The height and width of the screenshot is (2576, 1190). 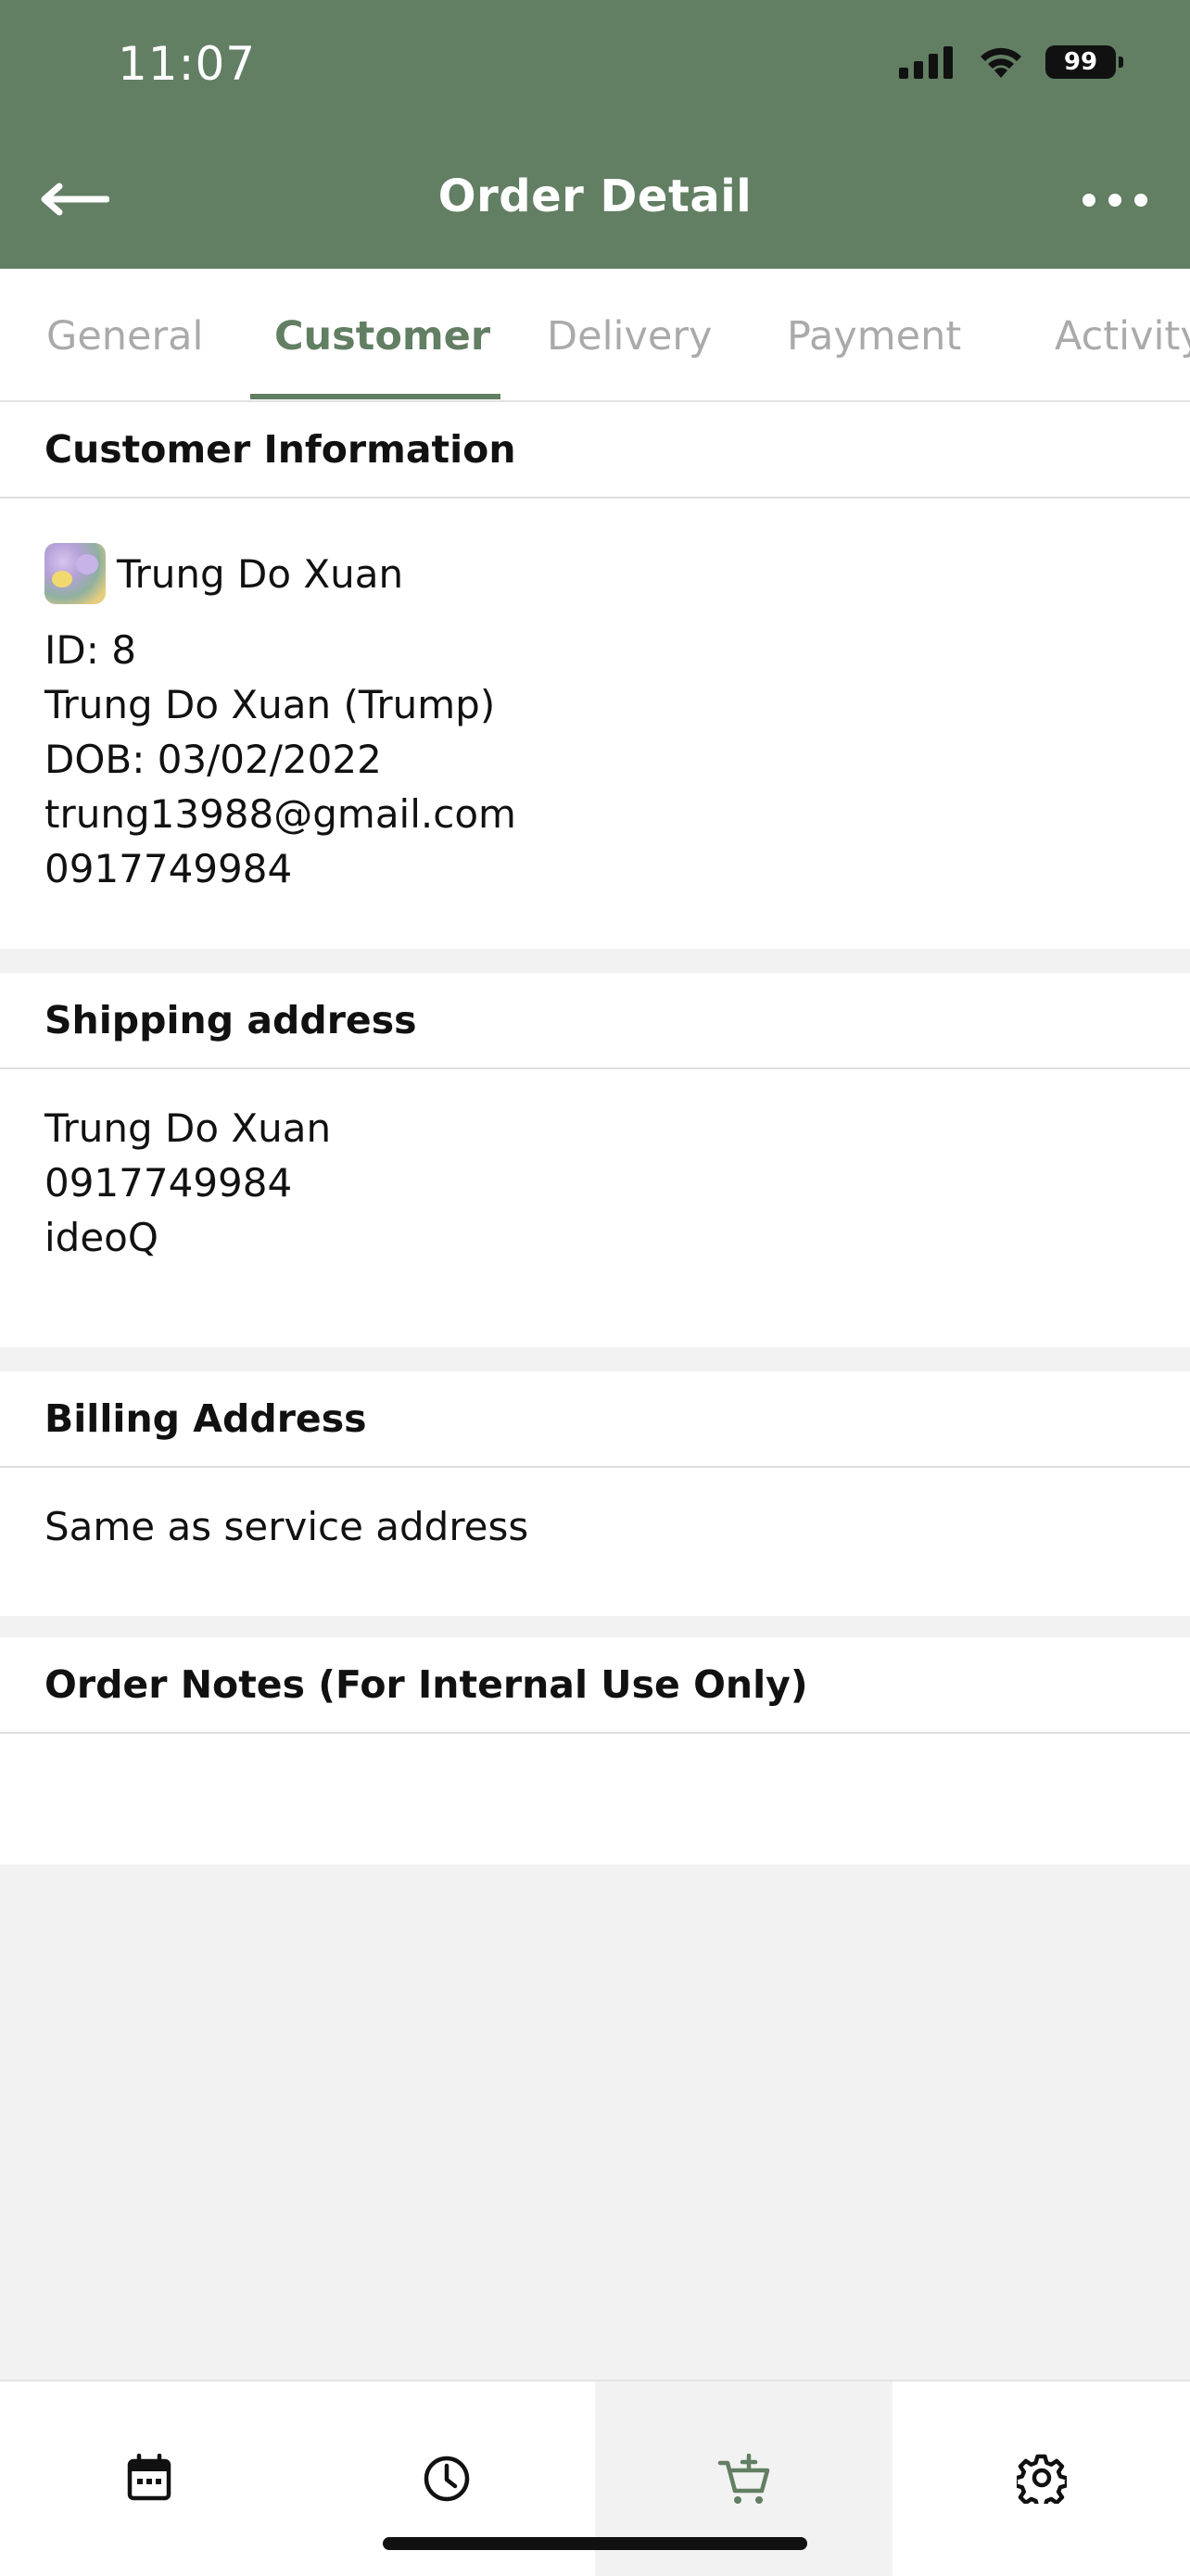 I want to click on billing-address-text: Same as service address, so click(x=286, y=1527).